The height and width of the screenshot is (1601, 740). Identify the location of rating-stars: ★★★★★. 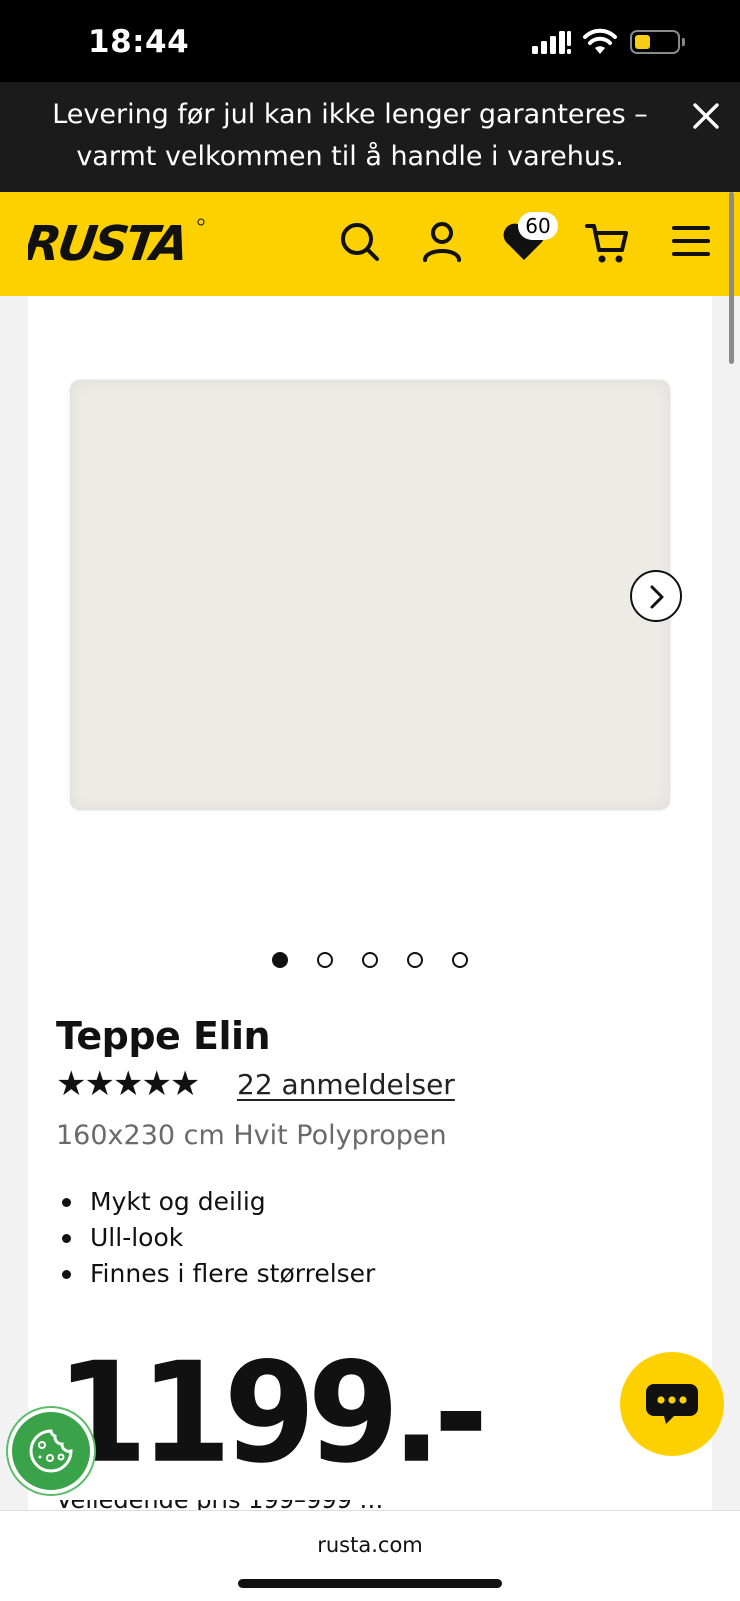
(128, 1084).